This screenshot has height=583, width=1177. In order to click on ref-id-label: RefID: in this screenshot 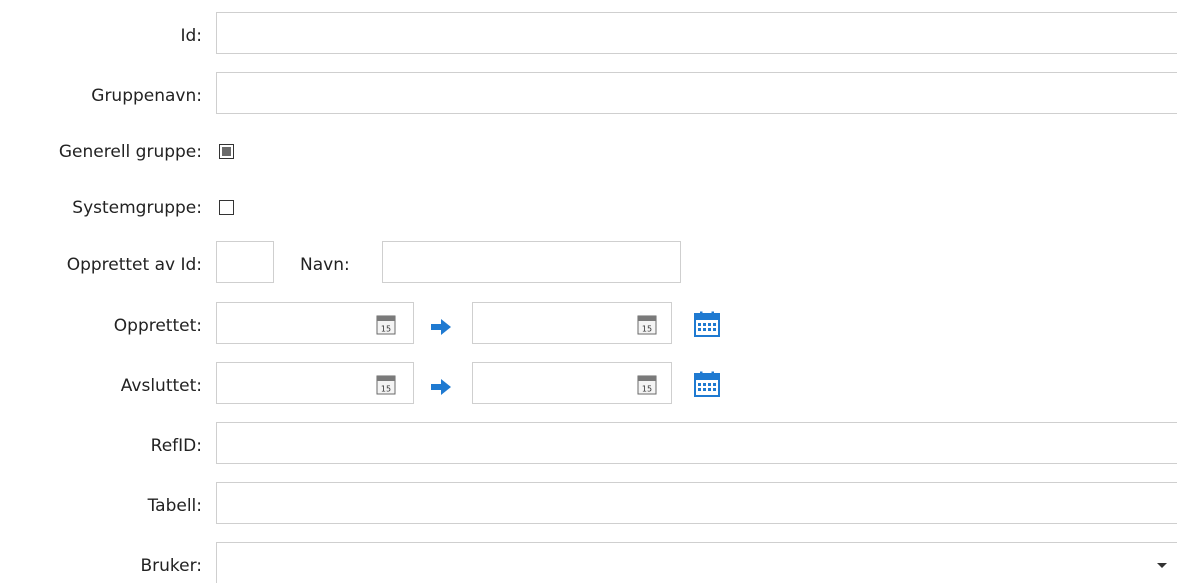, I will do `click(176, 446)`.